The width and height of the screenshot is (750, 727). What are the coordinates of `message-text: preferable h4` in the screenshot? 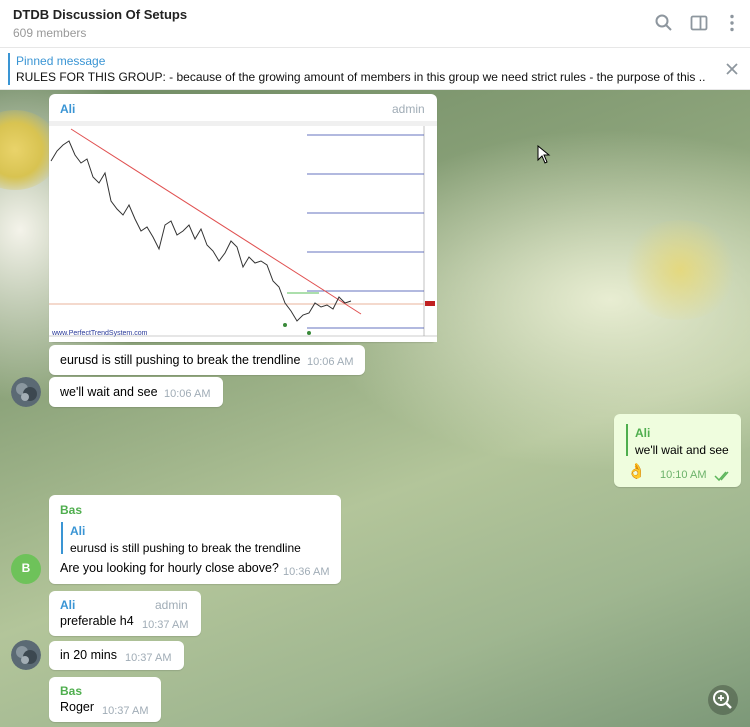 It's located at (97, 621).